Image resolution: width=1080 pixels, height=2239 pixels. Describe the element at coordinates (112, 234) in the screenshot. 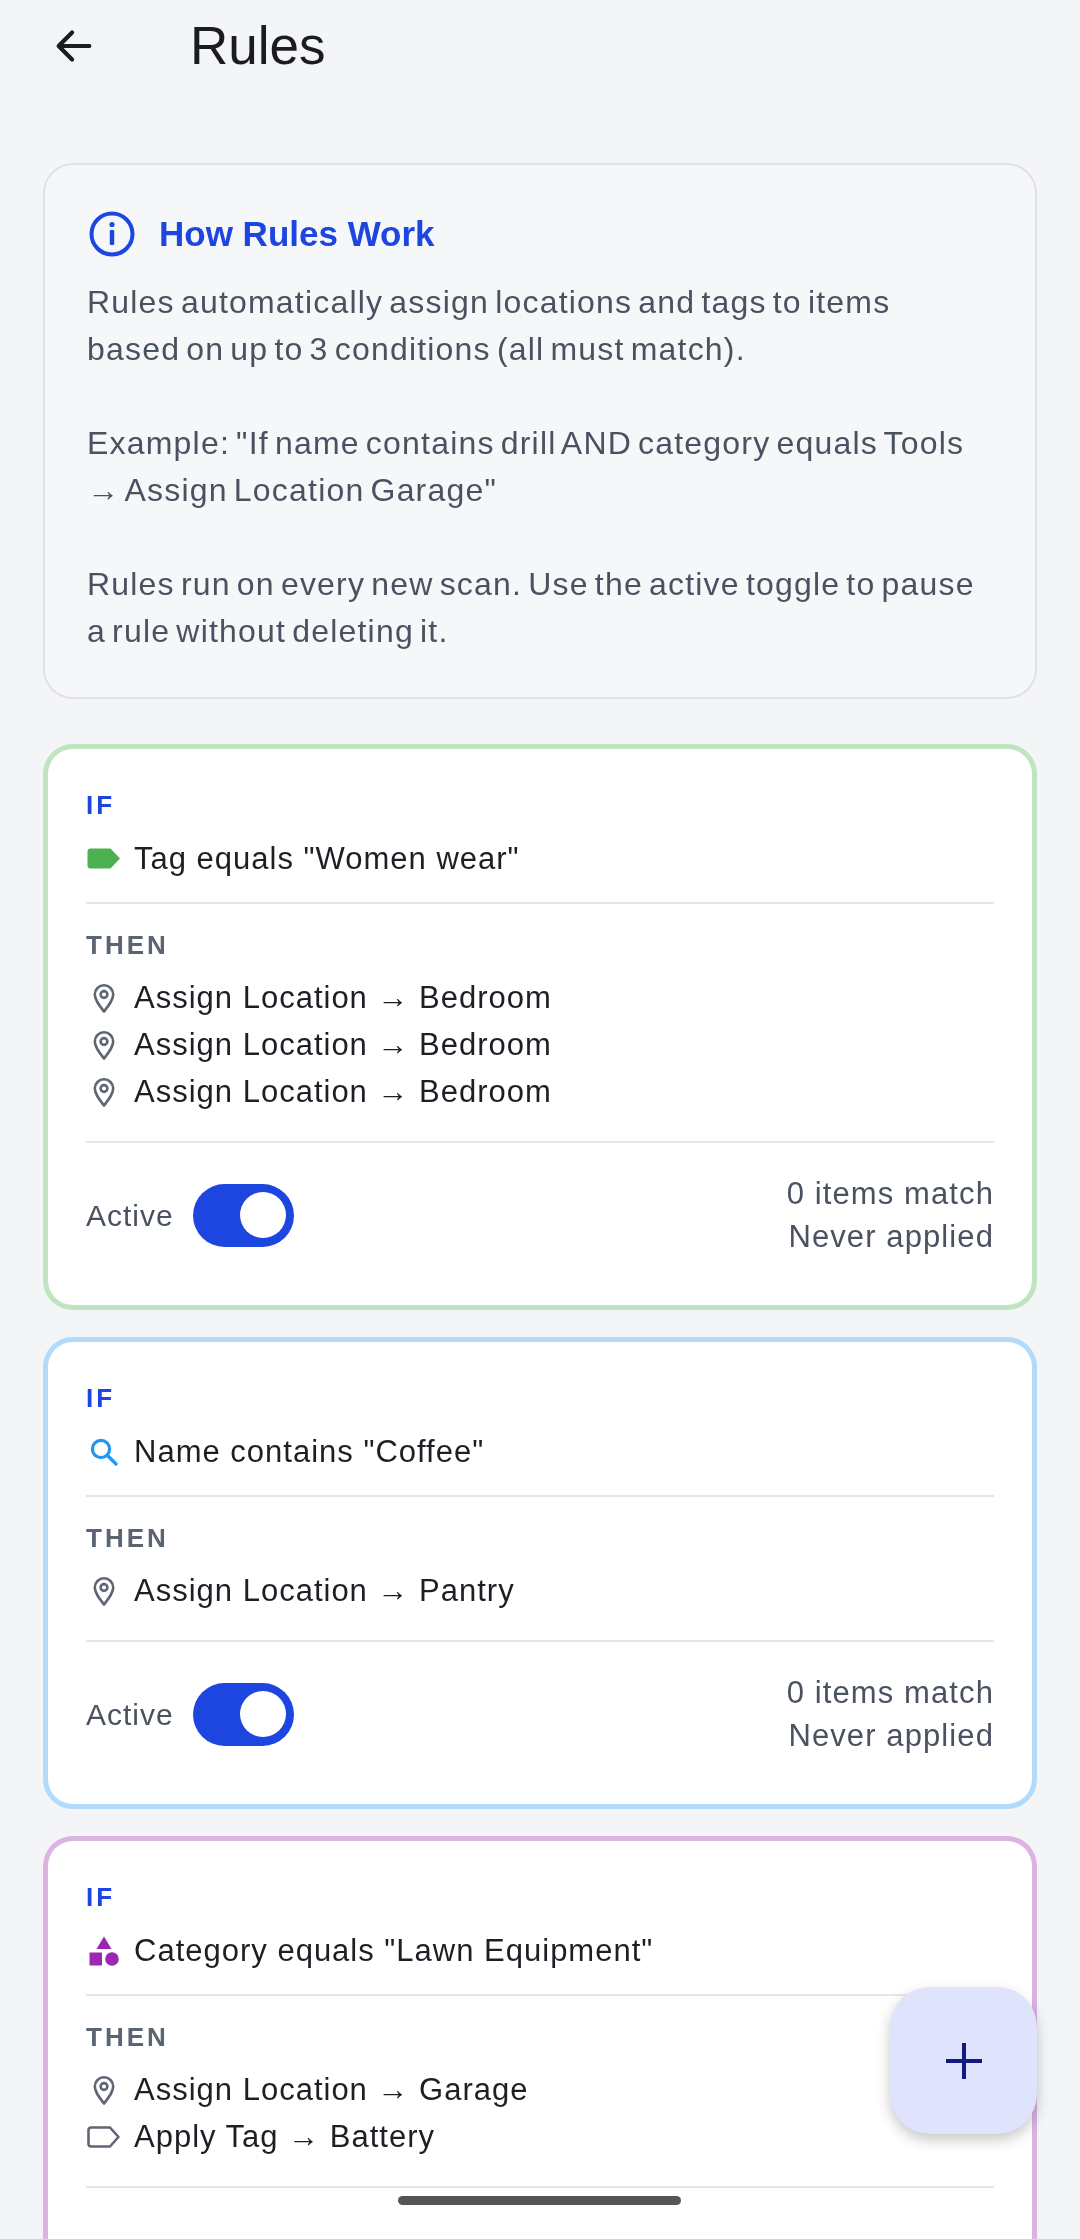

I see `info-icon` at that location.